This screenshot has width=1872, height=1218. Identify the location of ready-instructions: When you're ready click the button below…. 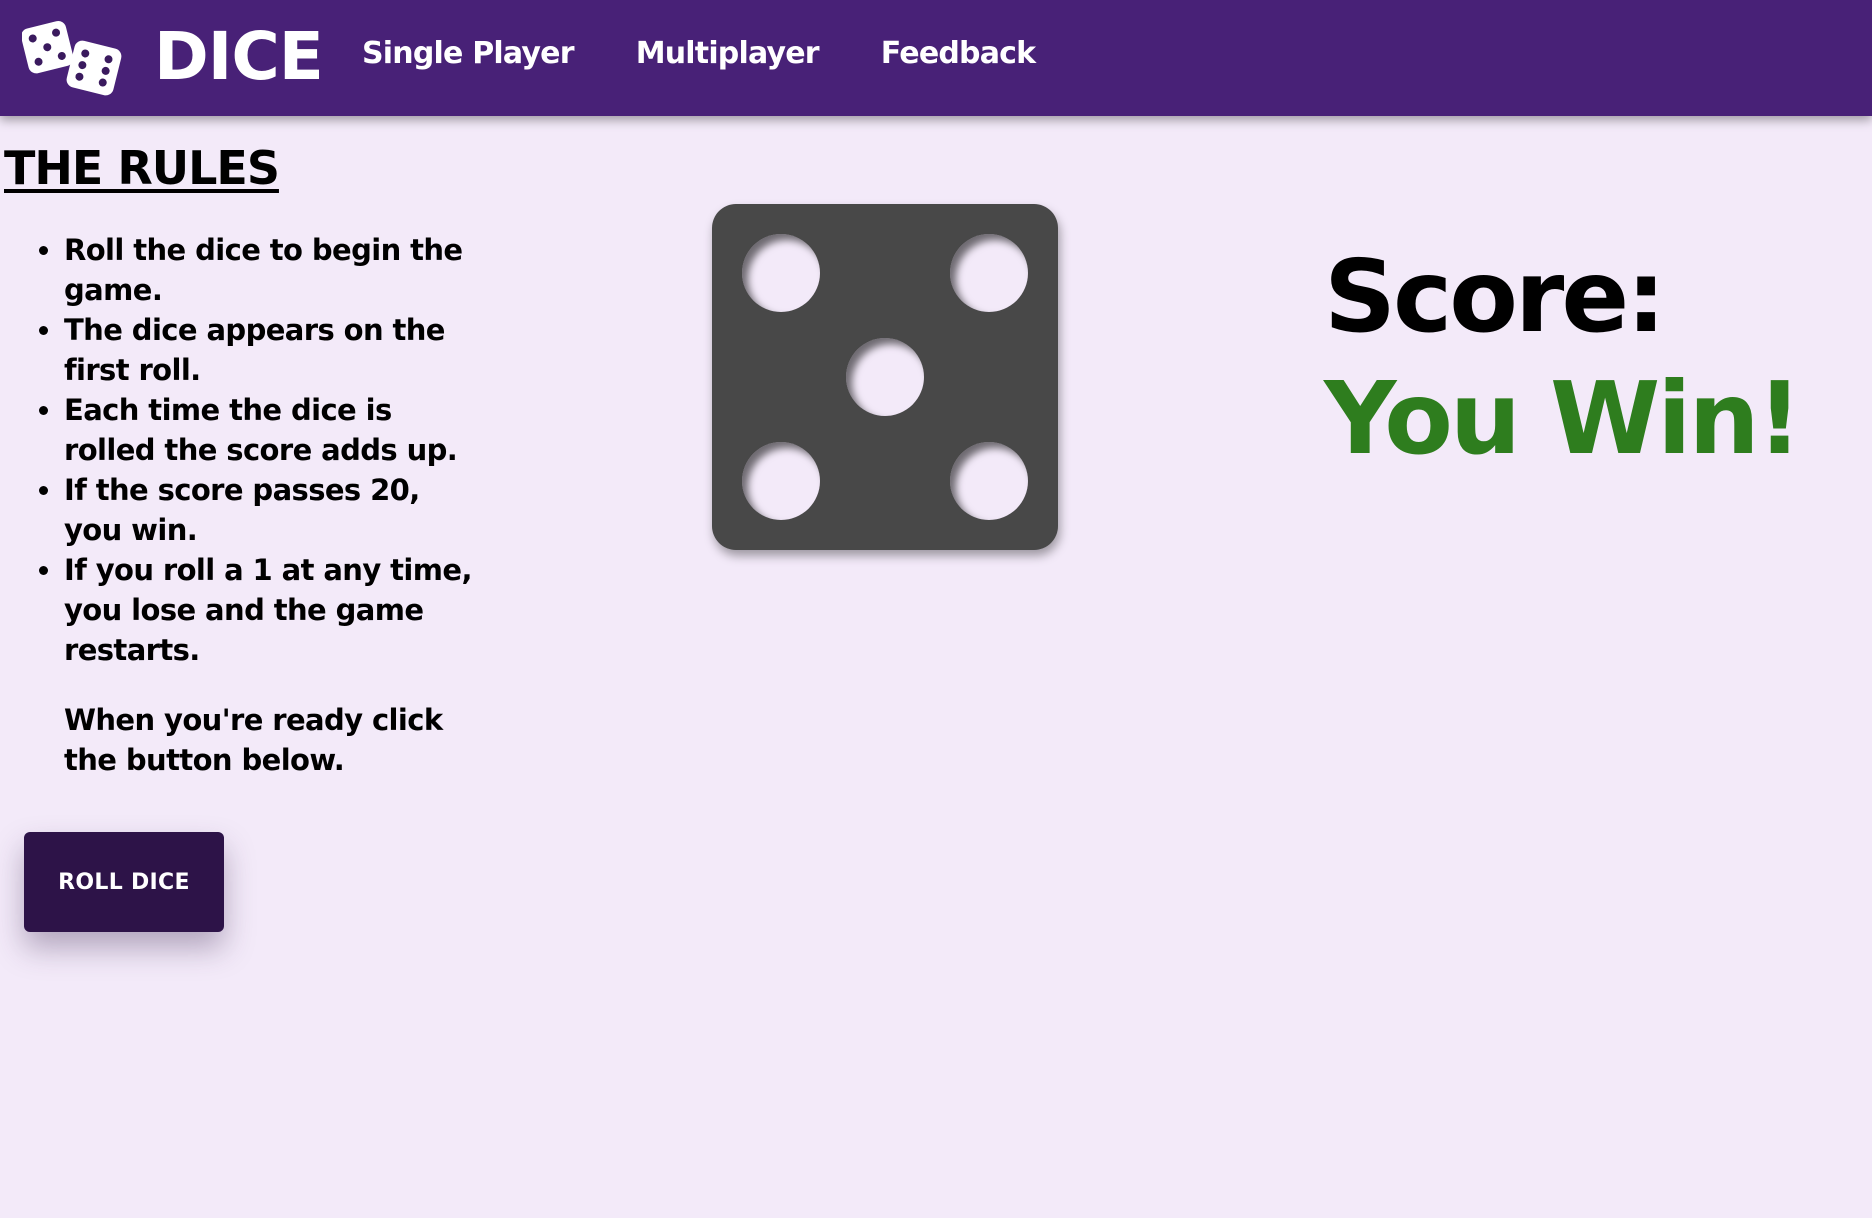
(253, 740).